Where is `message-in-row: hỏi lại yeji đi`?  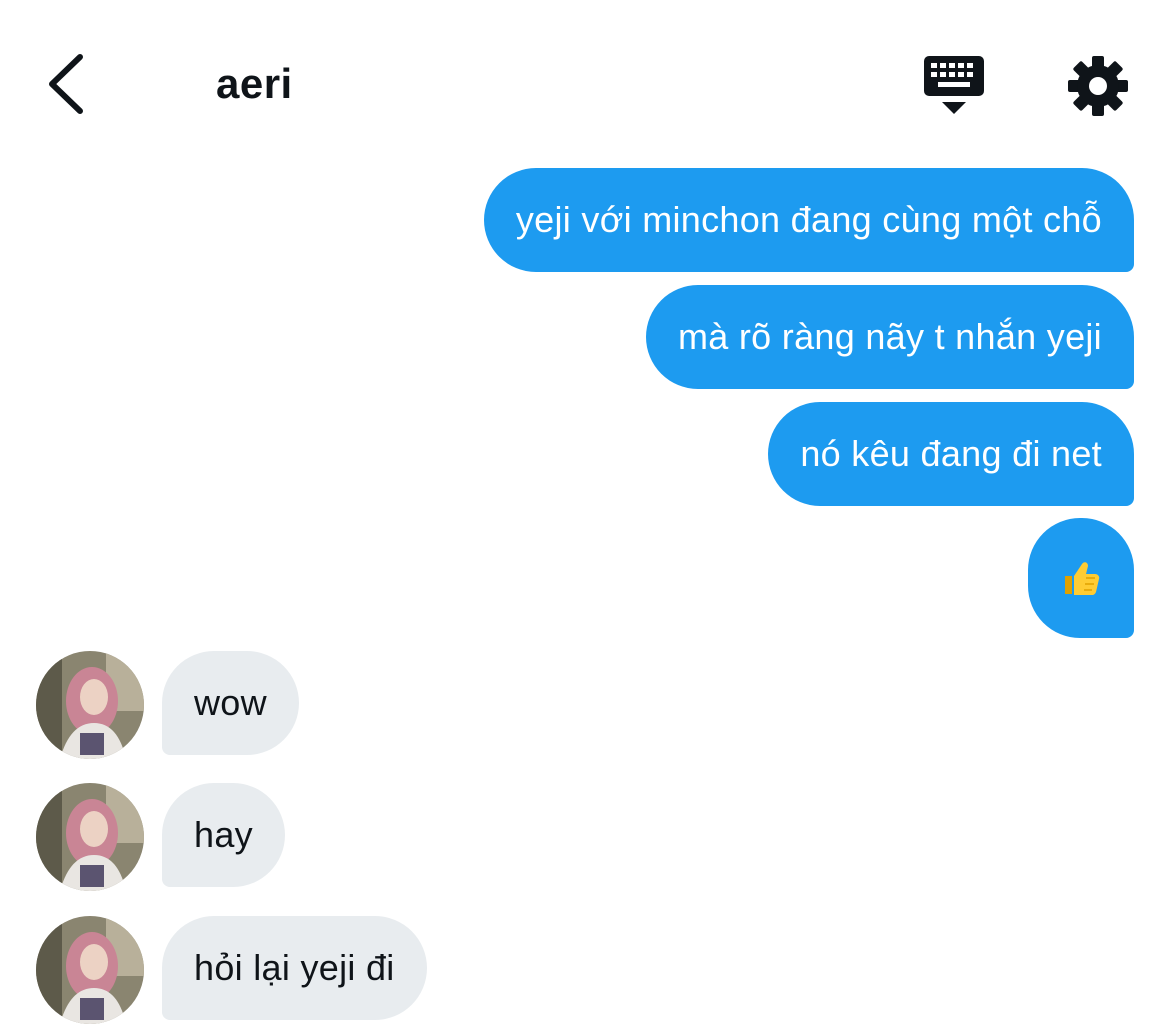
message-in-row: hỏi lại yeji đi is located at coordinates (231, 970).